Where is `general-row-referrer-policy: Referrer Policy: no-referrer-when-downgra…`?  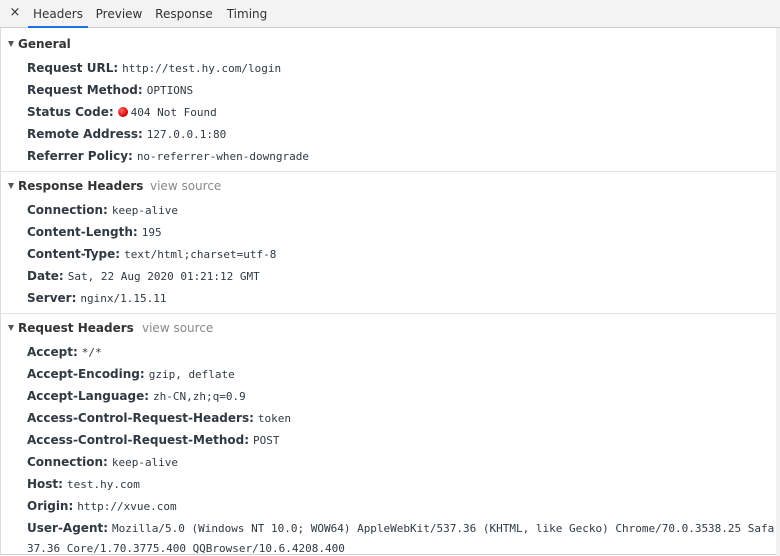
general-row-referrer-policy: Referrer Policy: no-referrer-when-downgra… is located at coordinates (168, 156).